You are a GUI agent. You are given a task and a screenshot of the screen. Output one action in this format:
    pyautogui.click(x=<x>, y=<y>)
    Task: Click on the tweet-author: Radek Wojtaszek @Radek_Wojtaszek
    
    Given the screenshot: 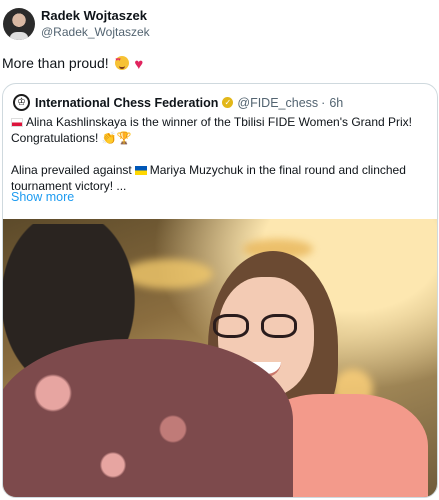 What is the action you would take?
    pyautogui.click(x=76, y=24)
    